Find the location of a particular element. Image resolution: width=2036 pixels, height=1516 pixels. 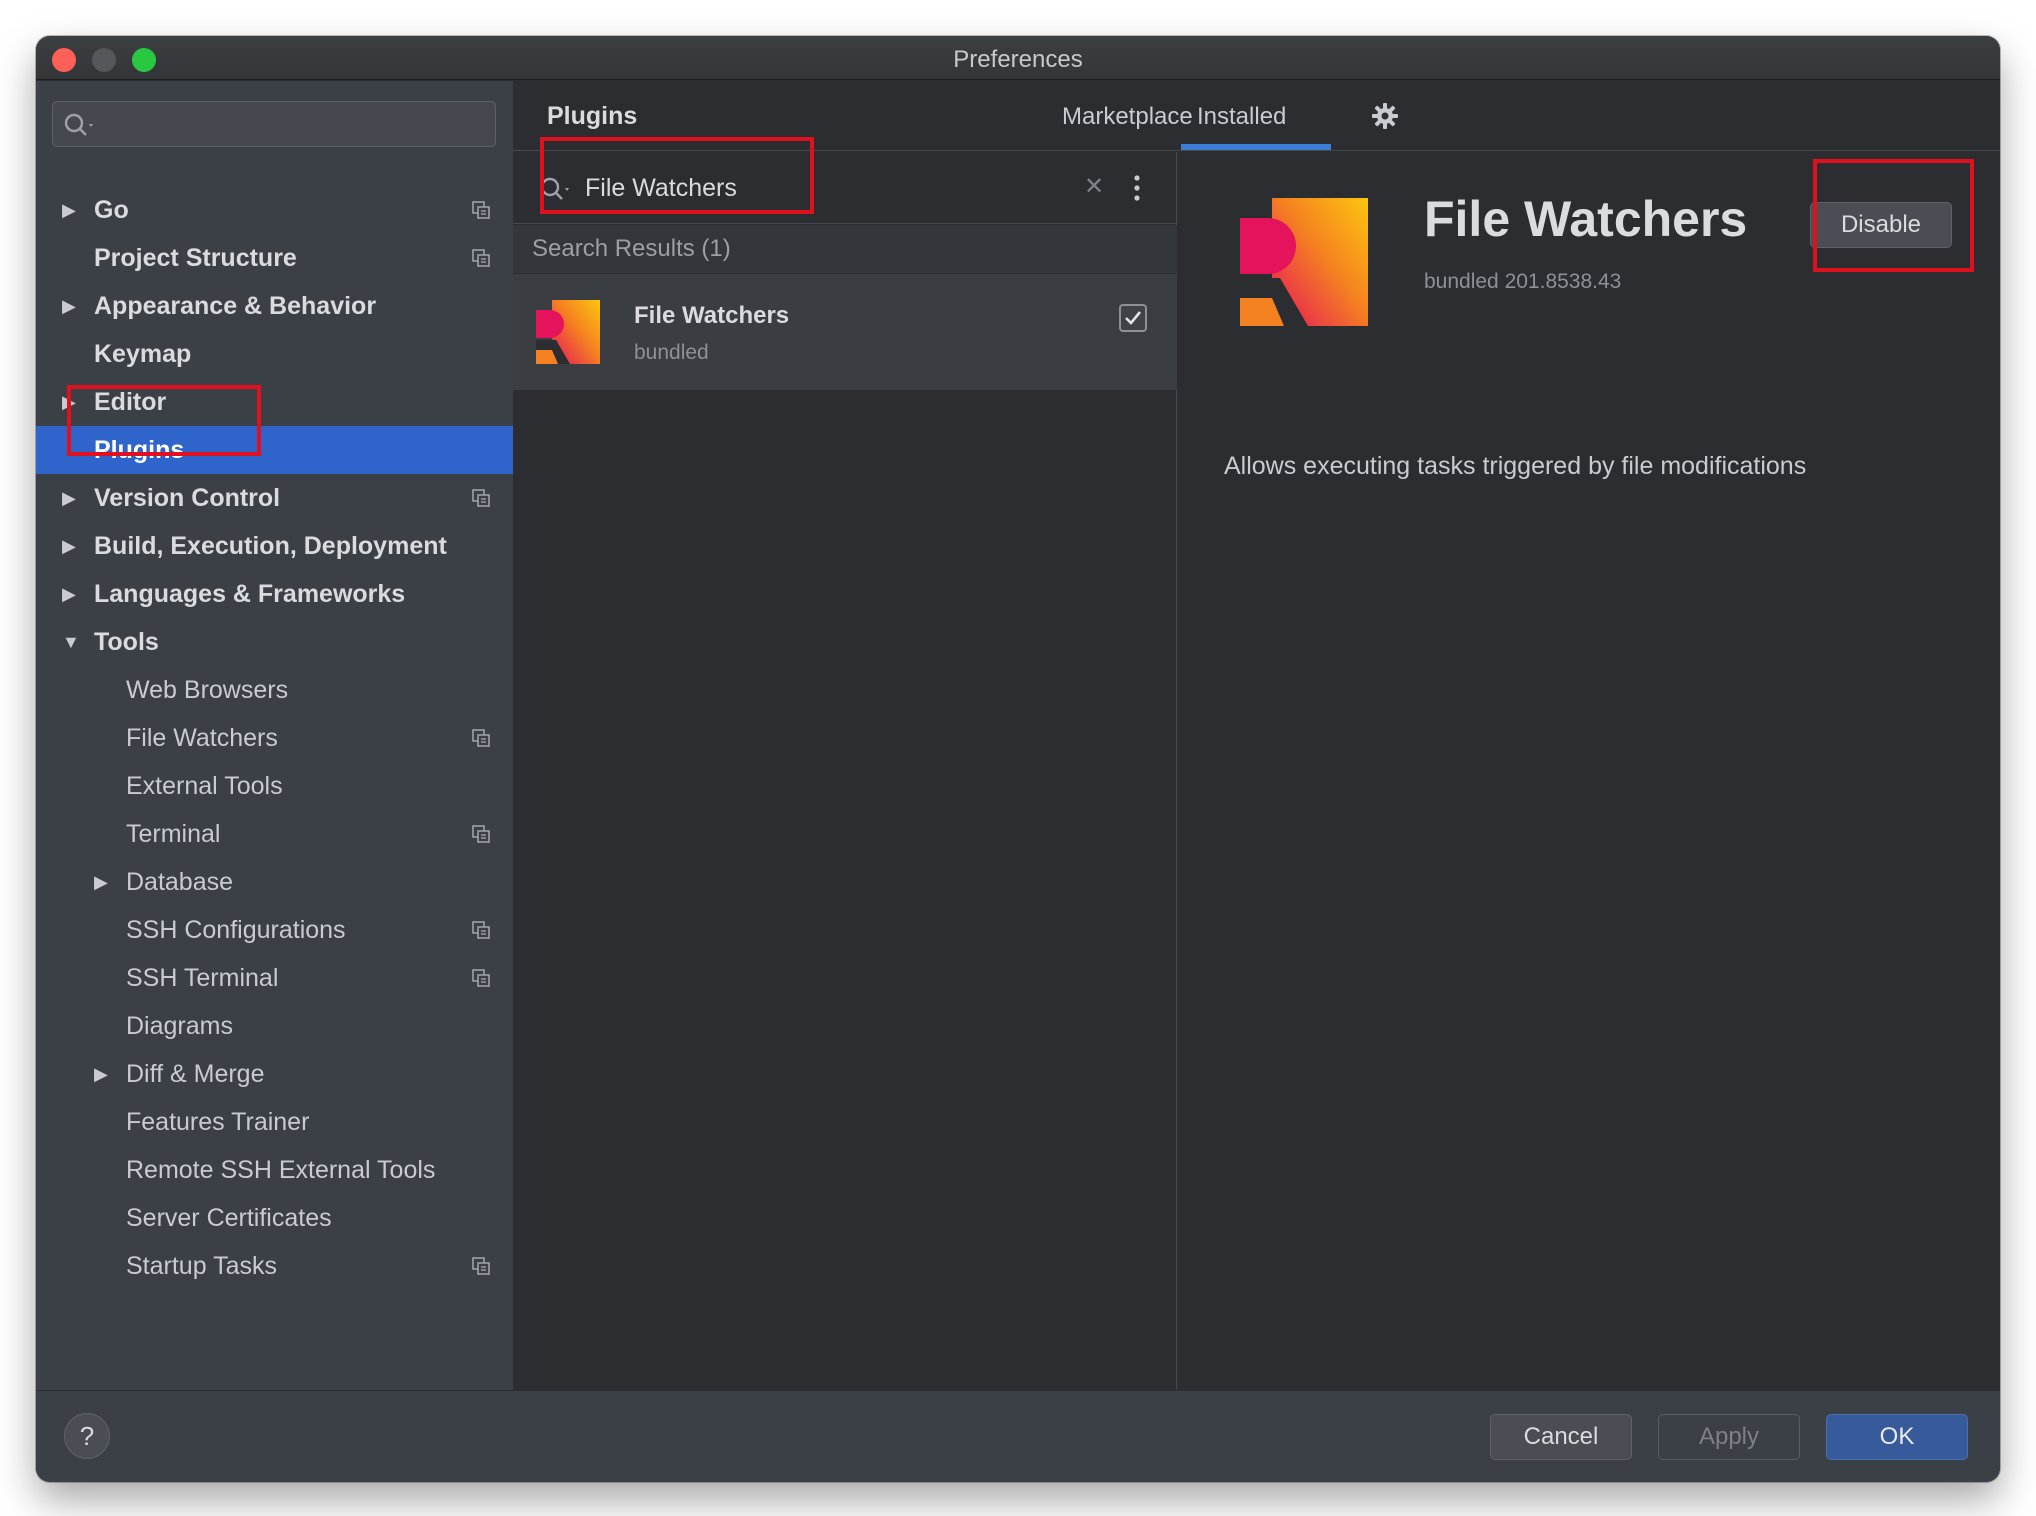

sidebar-item-label: Build, Execution, Deployment is located at coordinates (270, 546).